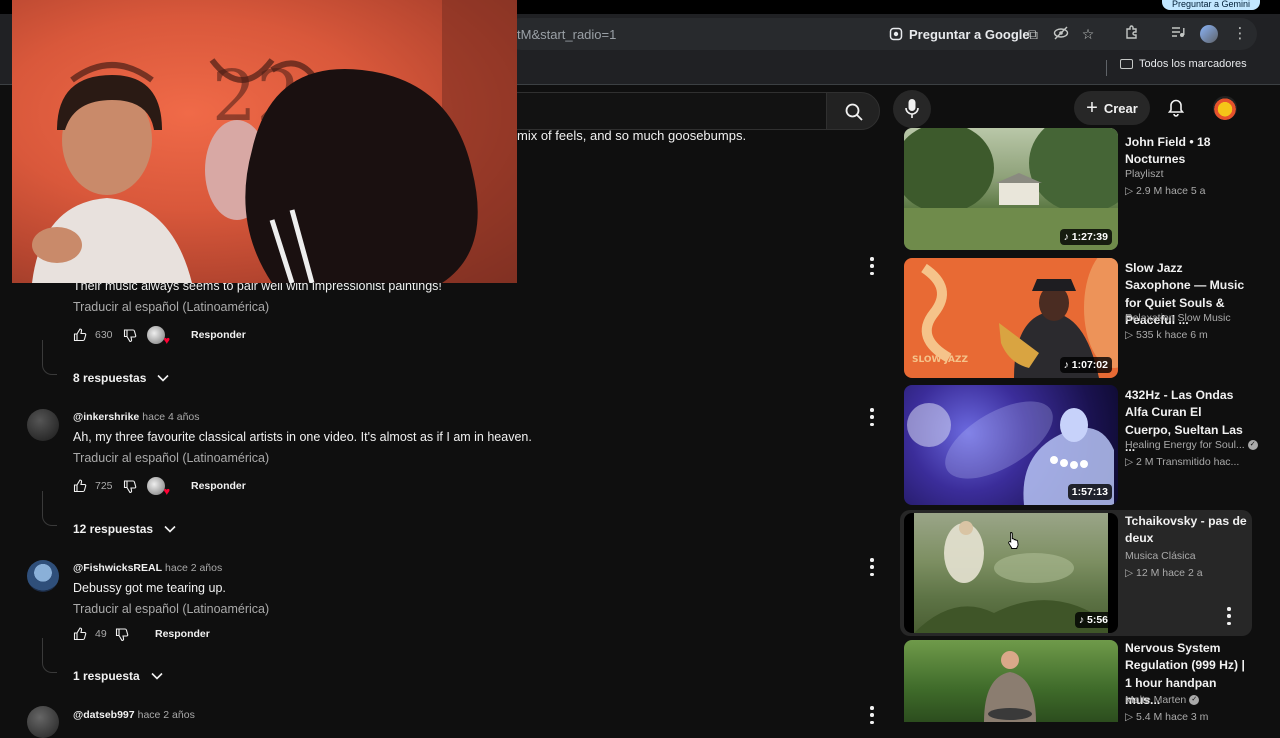 The height and width of the screenshot is (738, 1280). What do you see at coordinates (1061, 34) in the screenshot?
I see `eye-off-icon` at bounding box center [1061, 34].